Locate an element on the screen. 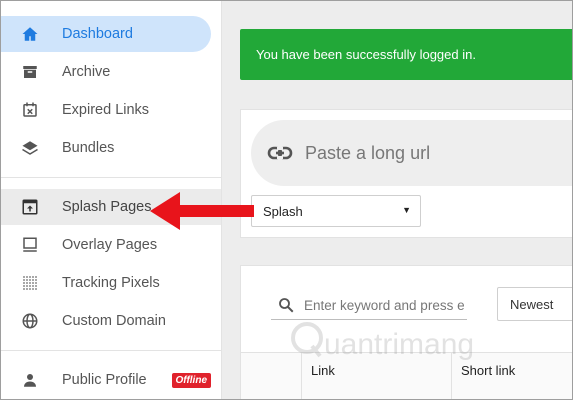 Image resolution: width=573 pixels, height=400 pixels. person-icon is located at coordinates (30, 380).